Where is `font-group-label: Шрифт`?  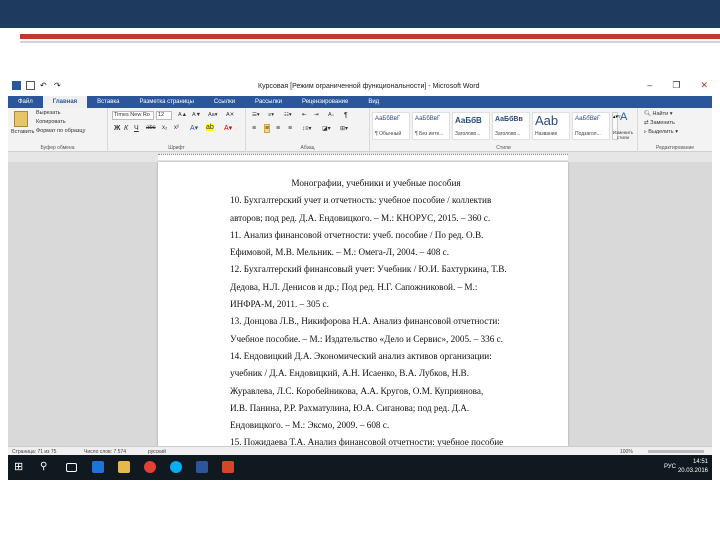
font-group-label: Шрифт is located at coordinates (176, 148).